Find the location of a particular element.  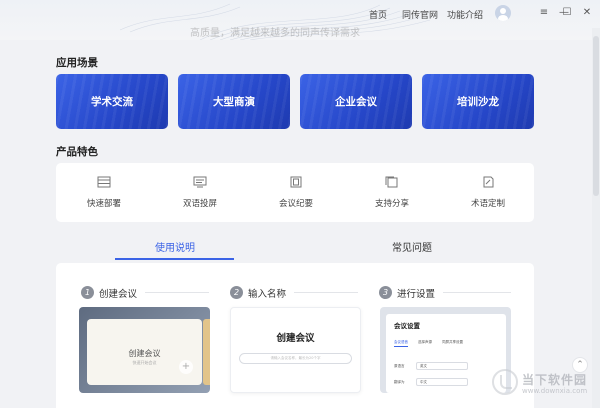

feature-label: 支持分享 is located at coordinates (391, 204).